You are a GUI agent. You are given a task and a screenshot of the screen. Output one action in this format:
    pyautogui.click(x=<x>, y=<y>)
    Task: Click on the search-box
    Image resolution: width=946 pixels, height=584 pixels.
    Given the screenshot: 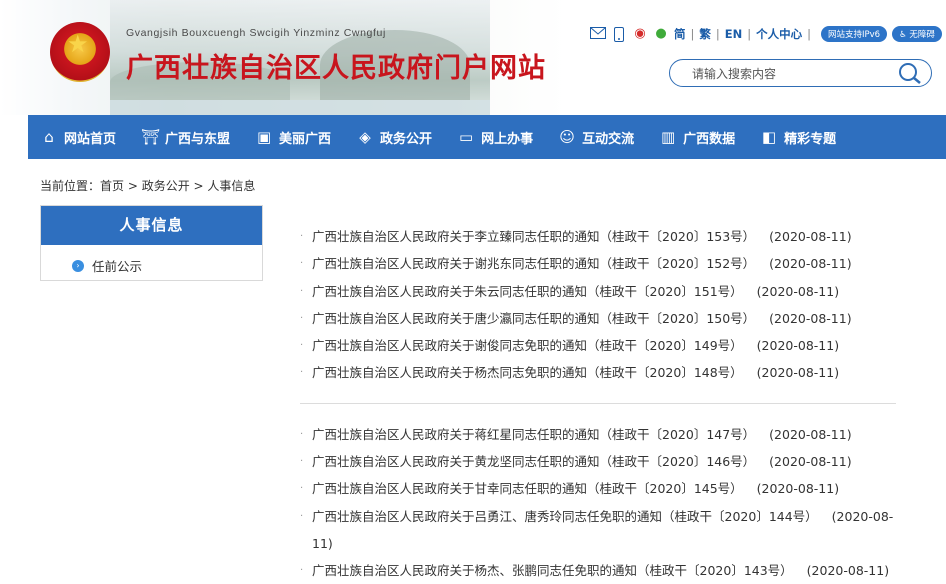 What is the action you would take?
    pyautogui.click(x=800, y=73)
    